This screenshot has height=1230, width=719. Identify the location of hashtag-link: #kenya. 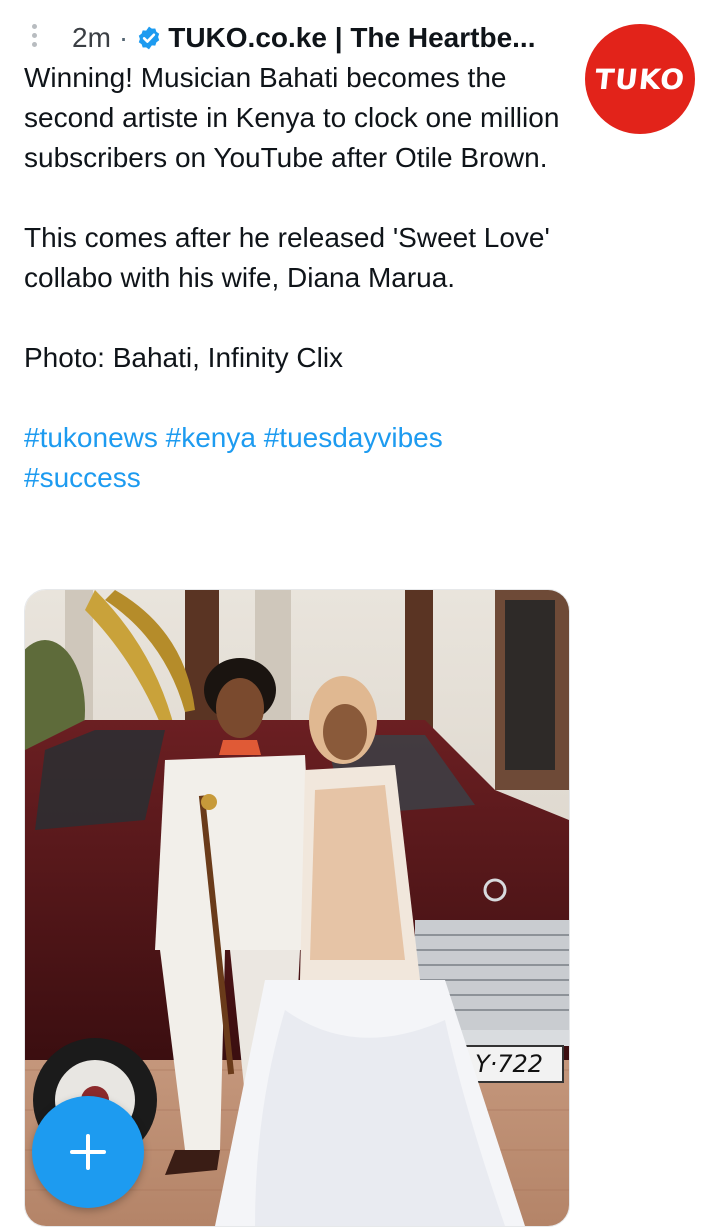
(215, 437).